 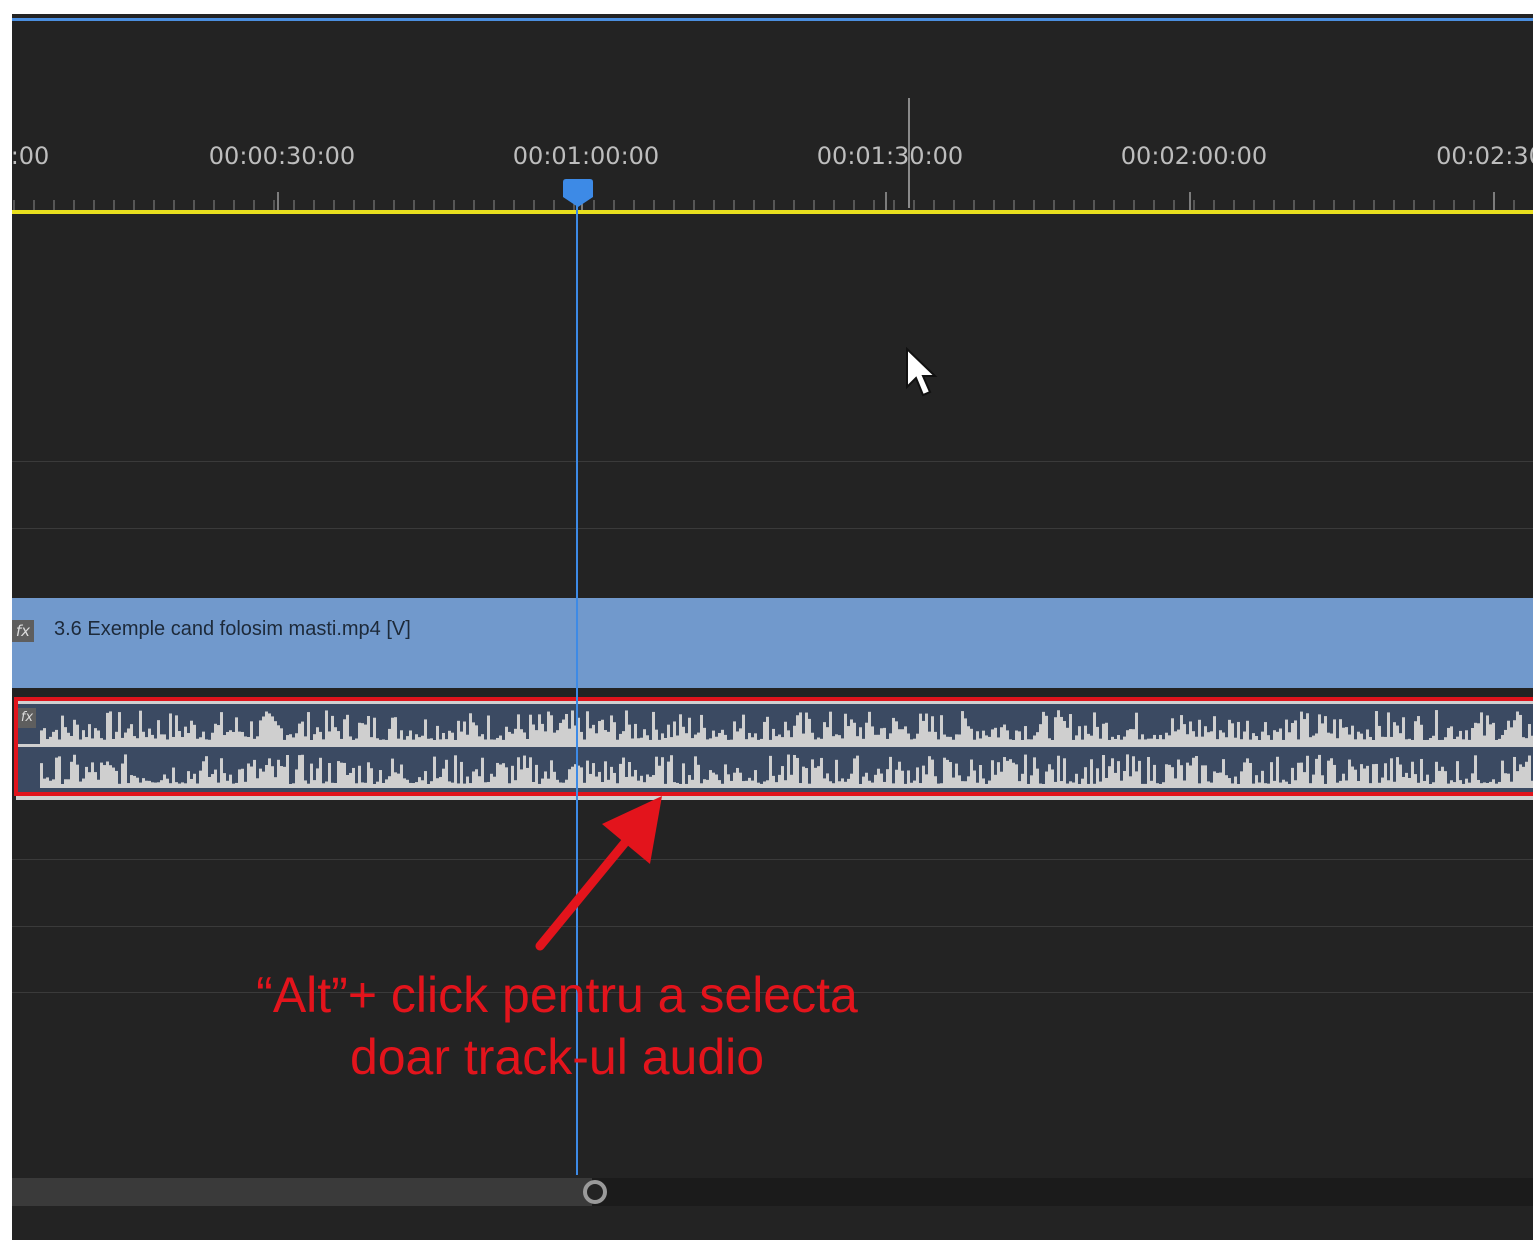 I want to click on annotation-line-1: “Alt”+ click pentru a selecta, so click(x=557, y=995).